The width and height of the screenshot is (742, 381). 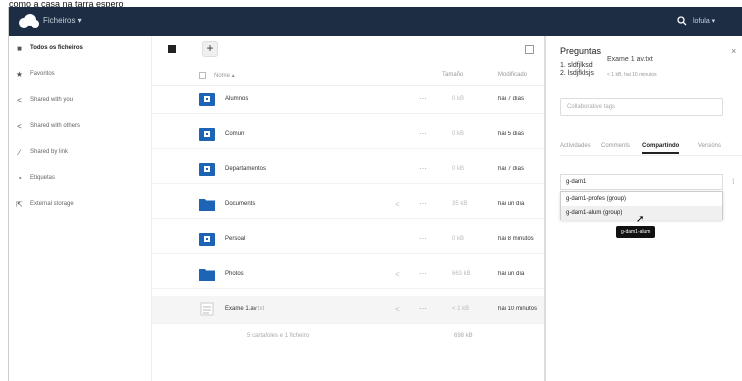 I want to click on file-basename: Persoal, so click(x=235, y=239).